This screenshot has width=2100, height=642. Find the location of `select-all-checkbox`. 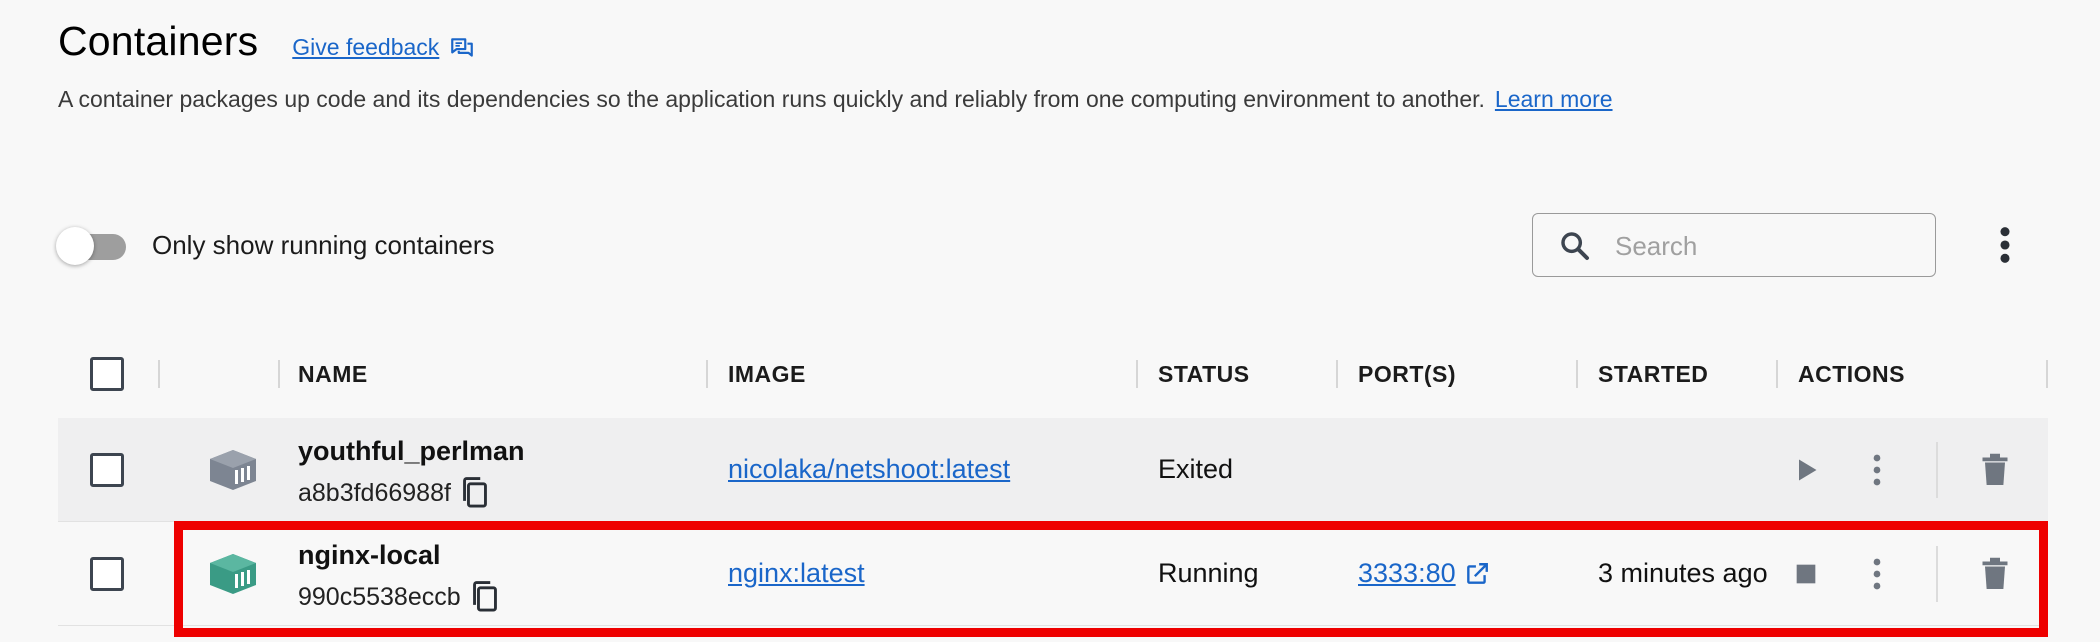

select-all-checkbox is located at coordinates (107, 374).